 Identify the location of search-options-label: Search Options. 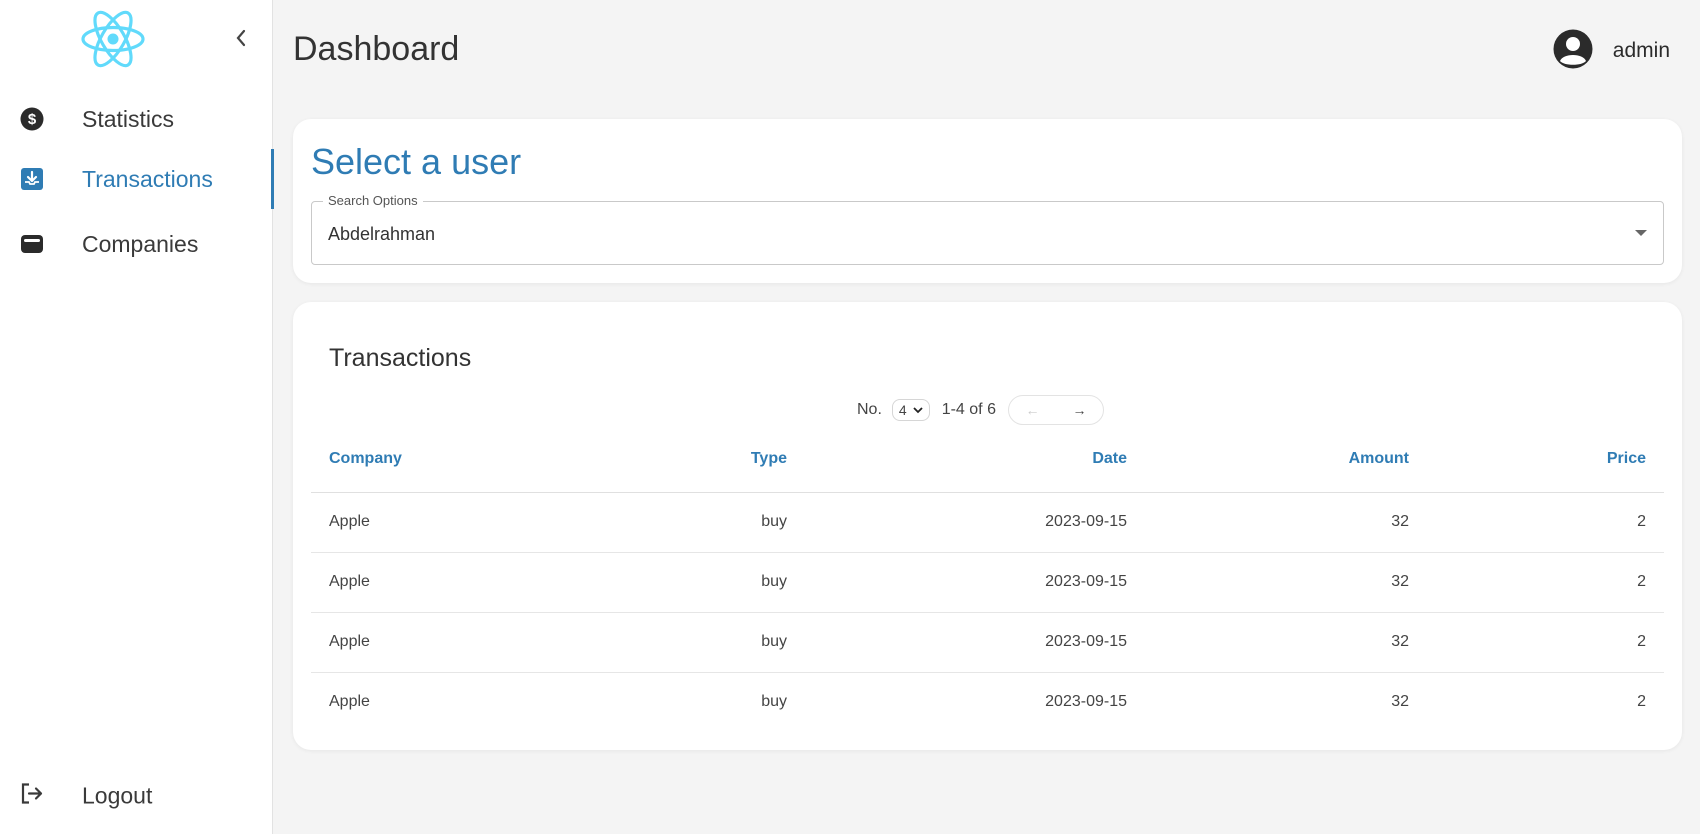
(373, 200).